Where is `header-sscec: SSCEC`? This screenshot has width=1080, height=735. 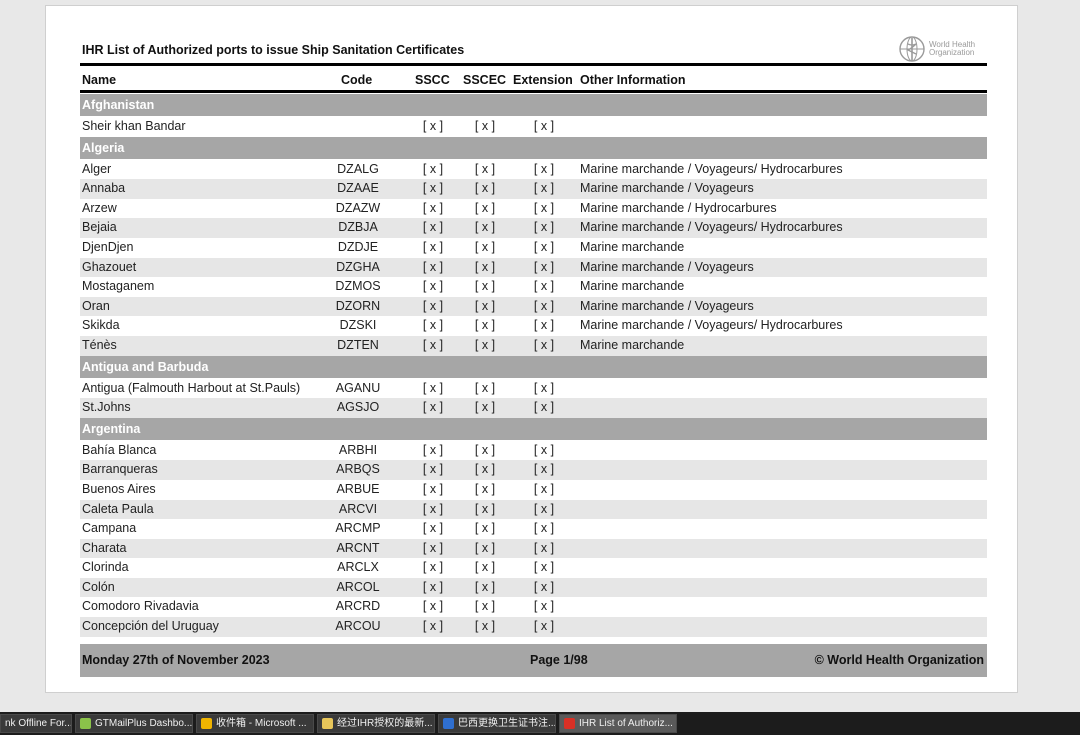
header-sscec: SSCEC is located at coordinates (485, 80).